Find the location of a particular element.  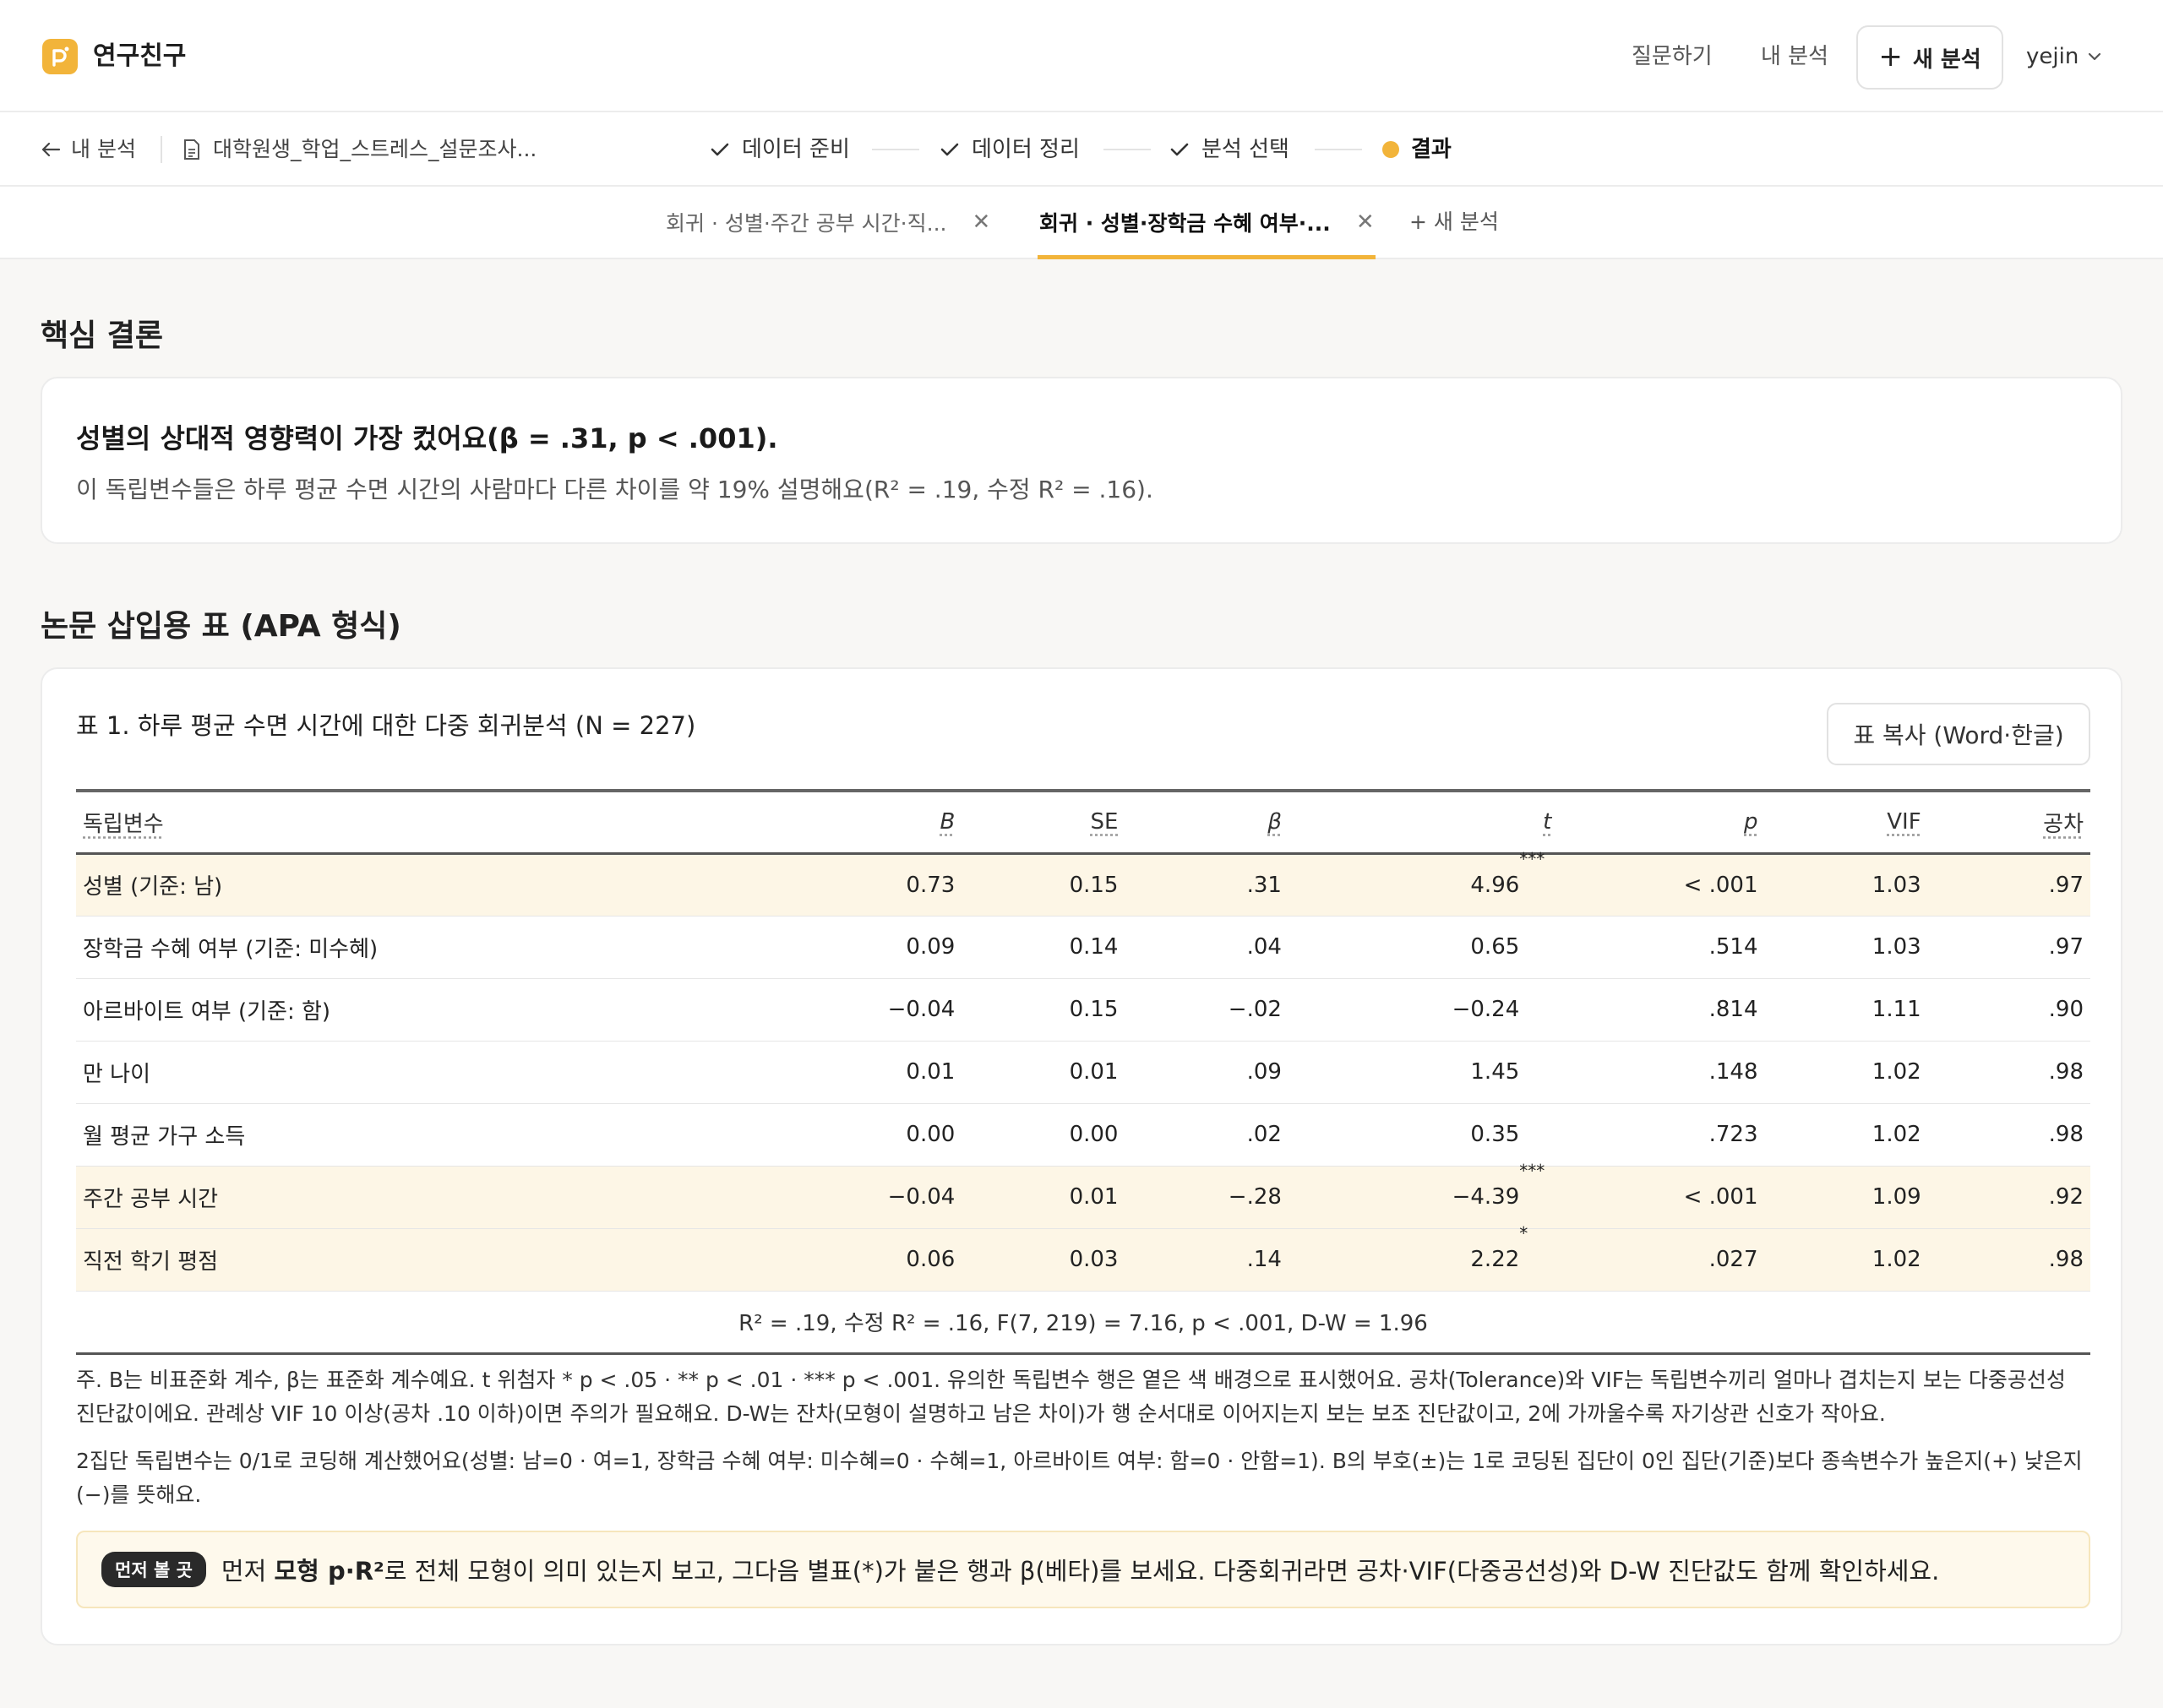

cell-vif: 1.11 is located at coordinates (1846, 1010).